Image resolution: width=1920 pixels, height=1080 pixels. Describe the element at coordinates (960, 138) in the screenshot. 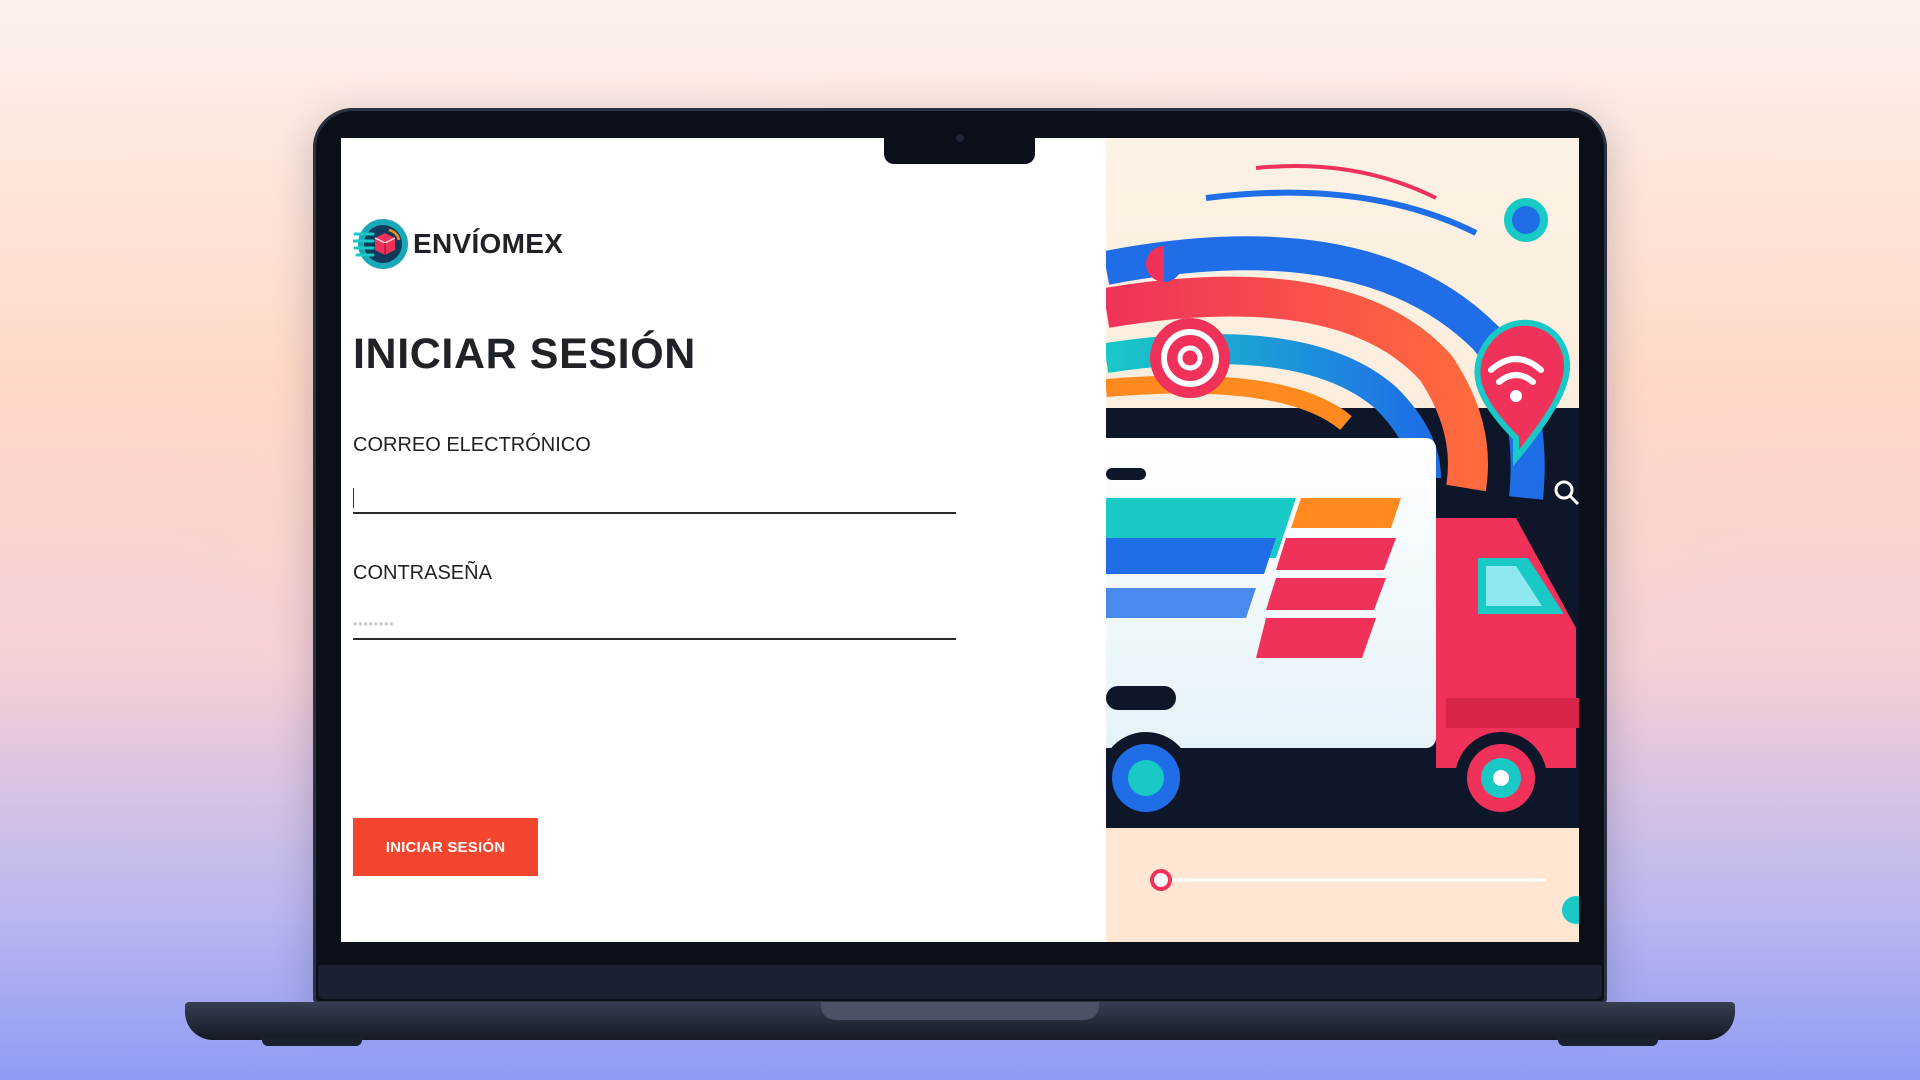

I see `camera-icon` at that location.